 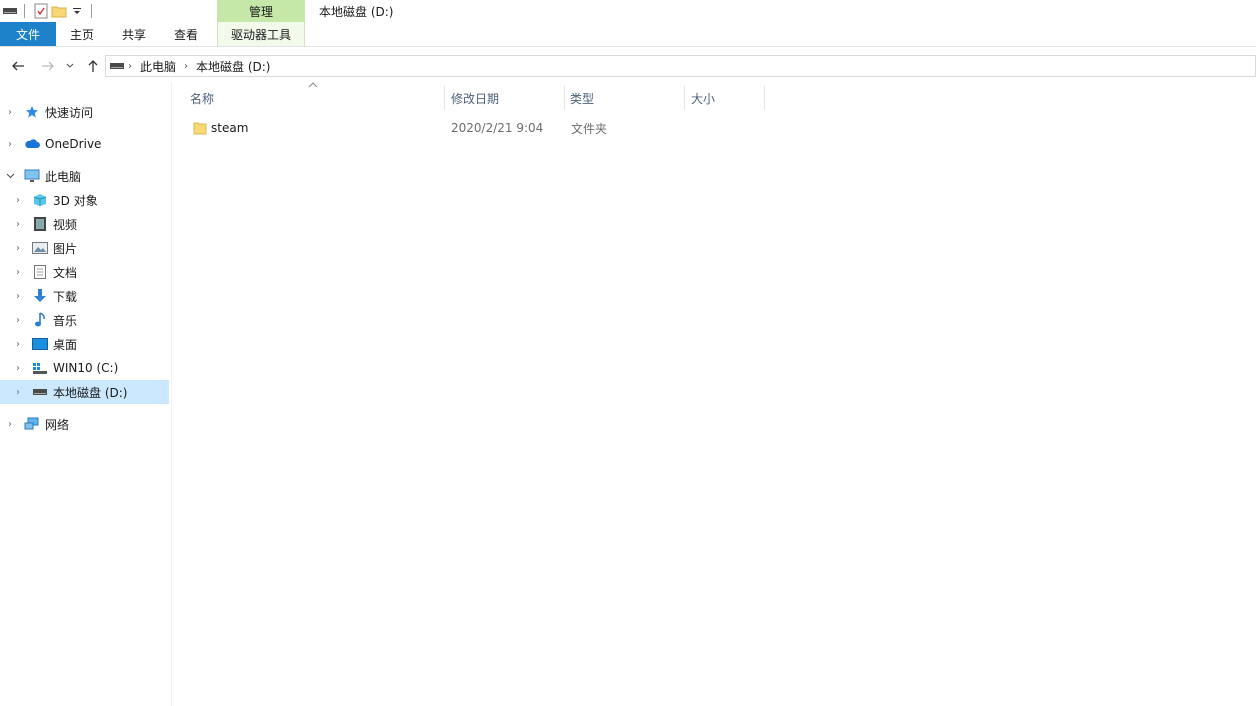 I want to click on sidebar-item-label: 快速访问, so click(x=69, y=112).